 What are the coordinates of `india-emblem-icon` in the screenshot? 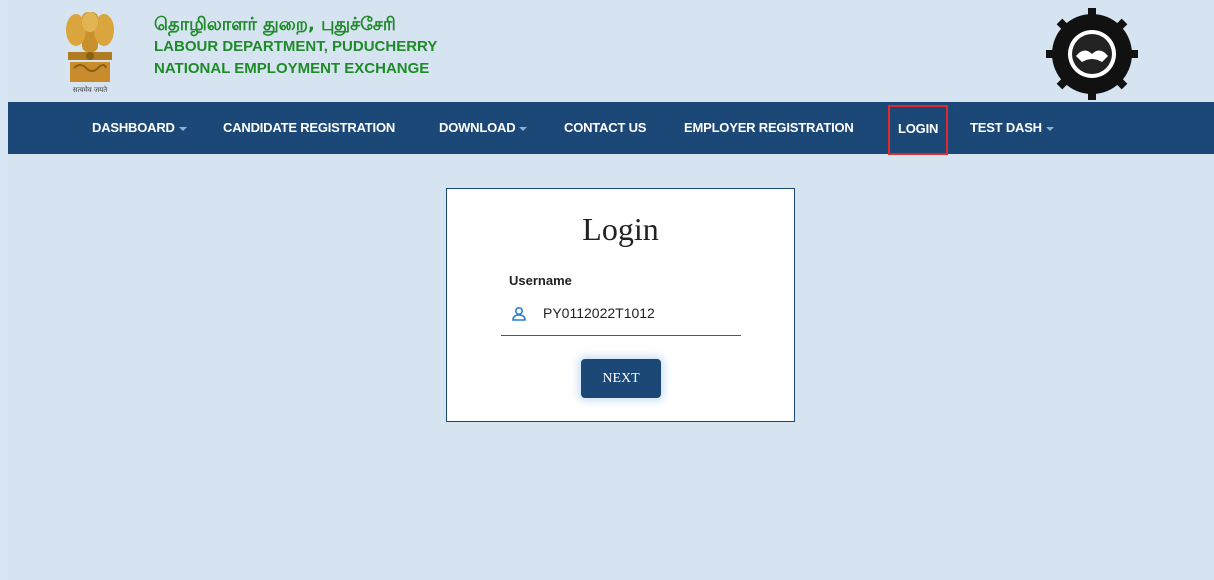 It's located at (90, 47).